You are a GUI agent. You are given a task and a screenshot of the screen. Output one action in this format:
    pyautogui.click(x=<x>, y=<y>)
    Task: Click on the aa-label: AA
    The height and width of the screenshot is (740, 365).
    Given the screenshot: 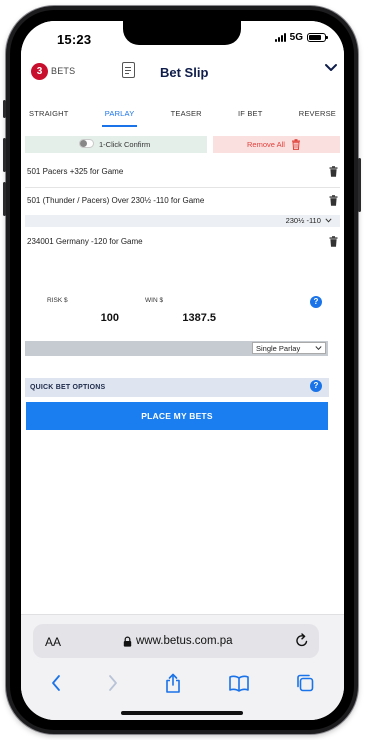 What is the action you would take?
    pyautogui.click(x=53, y=642)
    